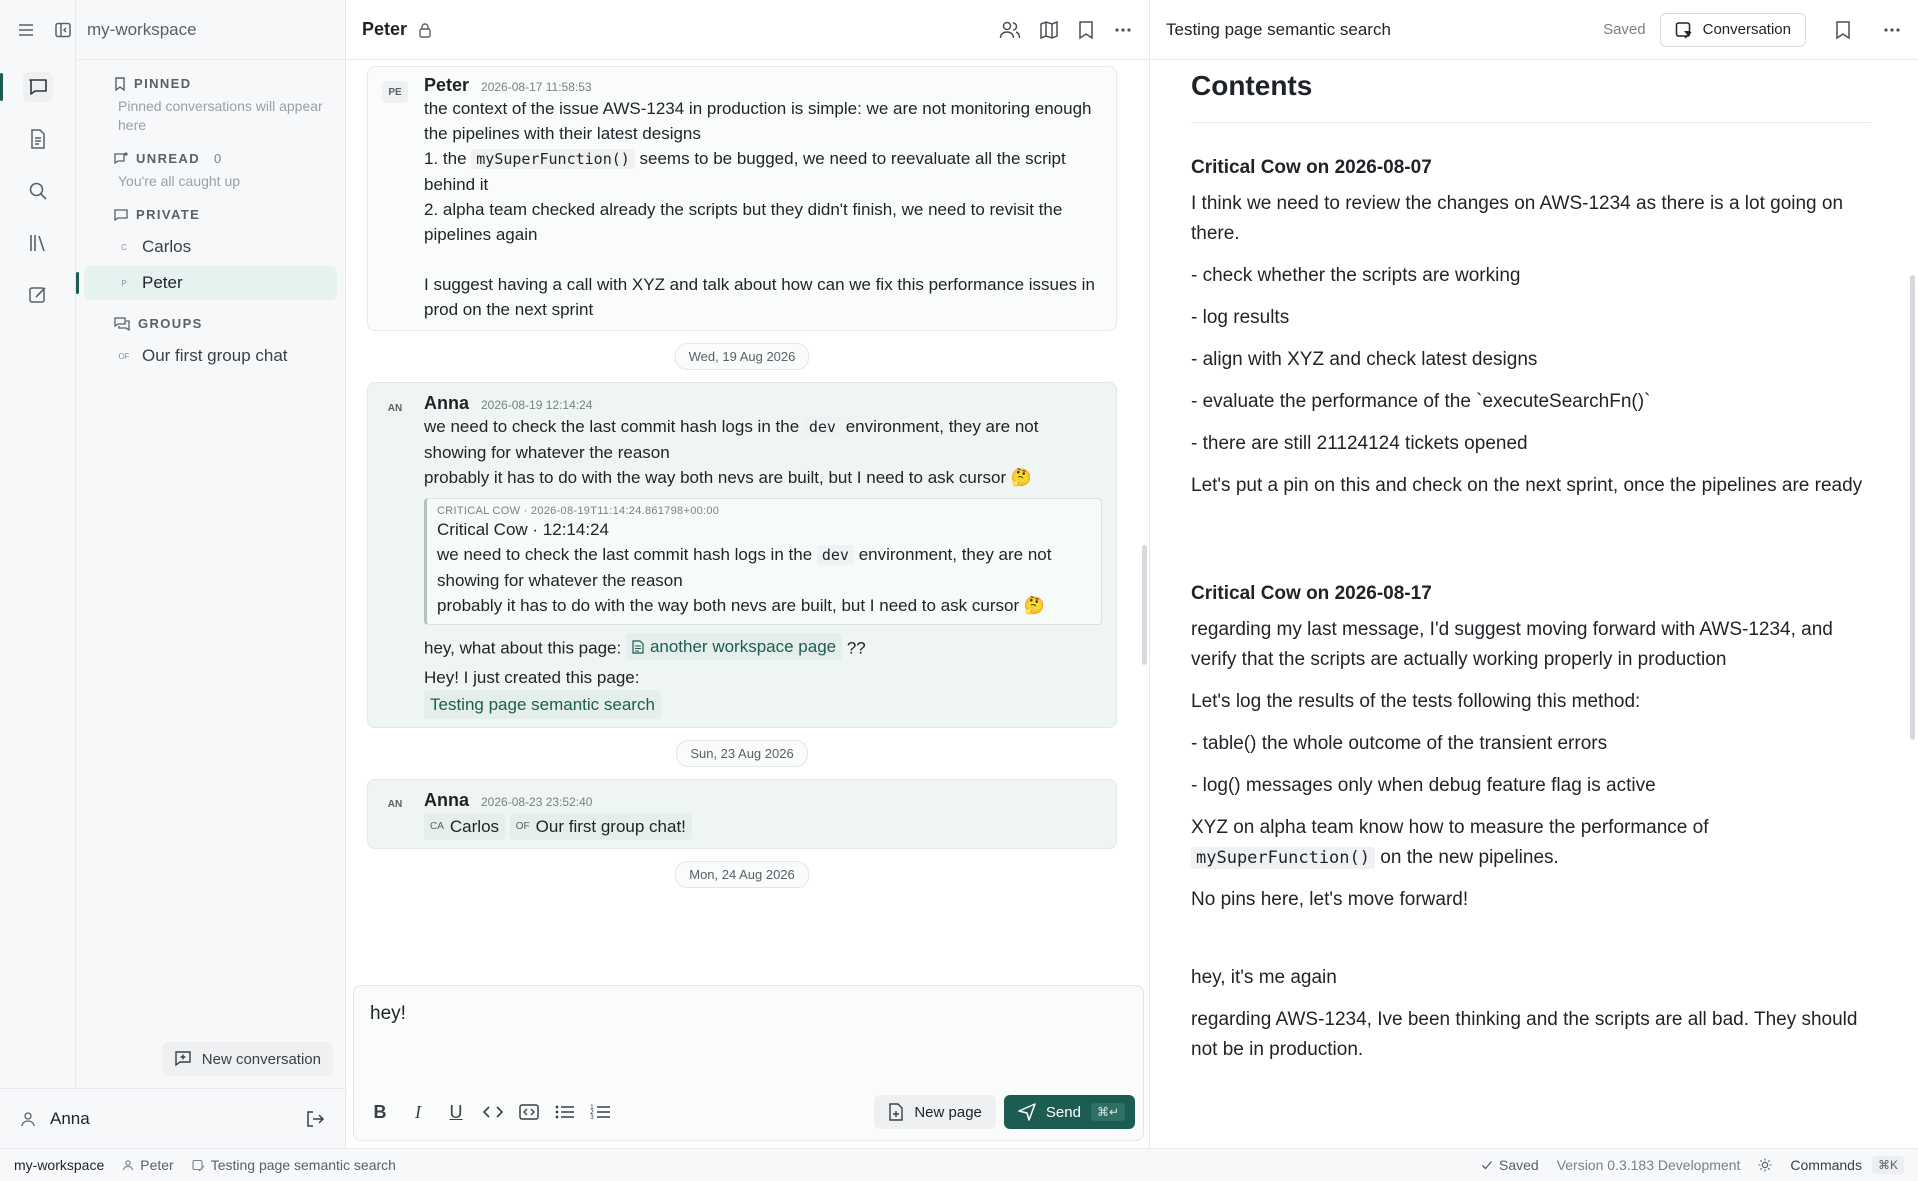 This screenshot has width=1918, height=1181. What do you see at coordinates (1732, 29) in the screenshot?
I see `conversation-button: Conversation` at bounding box center [1732, 29].